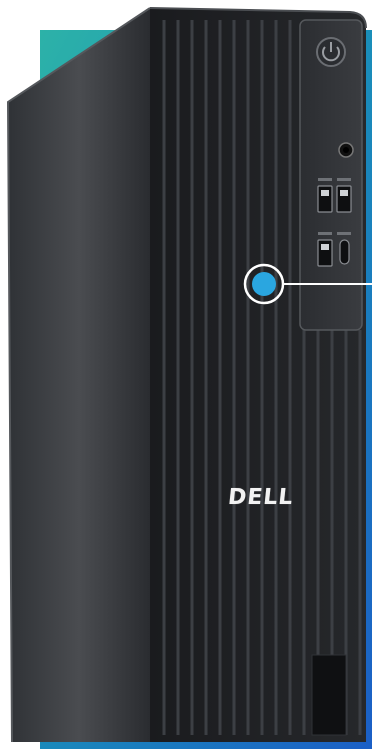  Describe the element at coordinates (260, 497) in the screenshot. I see `dell-logo: DELL` at that location.